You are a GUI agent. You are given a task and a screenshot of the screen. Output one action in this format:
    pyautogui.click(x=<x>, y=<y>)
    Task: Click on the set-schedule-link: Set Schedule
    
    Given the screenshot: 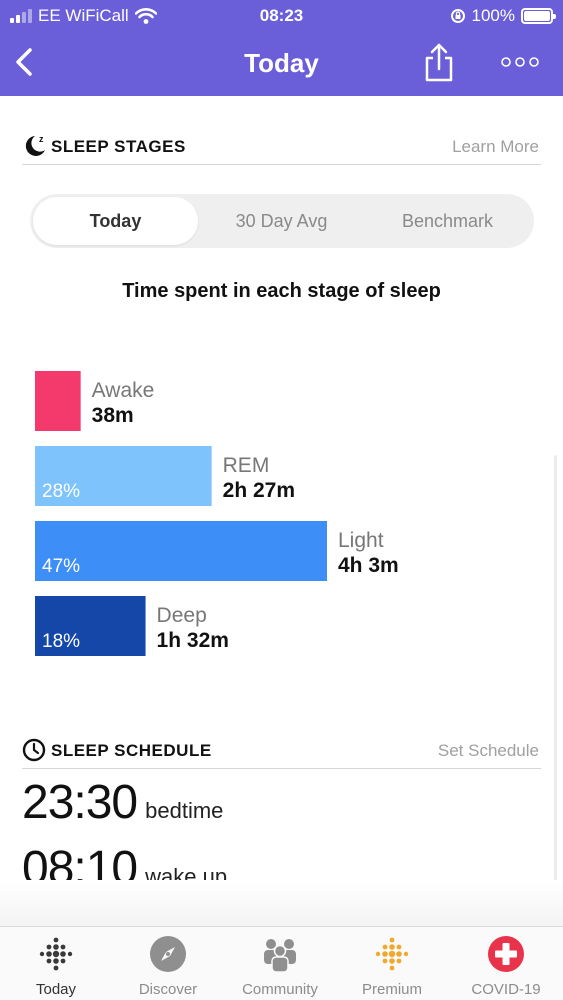 What is the action you would take?
    pyautogui.click(x=488, y=751)
    